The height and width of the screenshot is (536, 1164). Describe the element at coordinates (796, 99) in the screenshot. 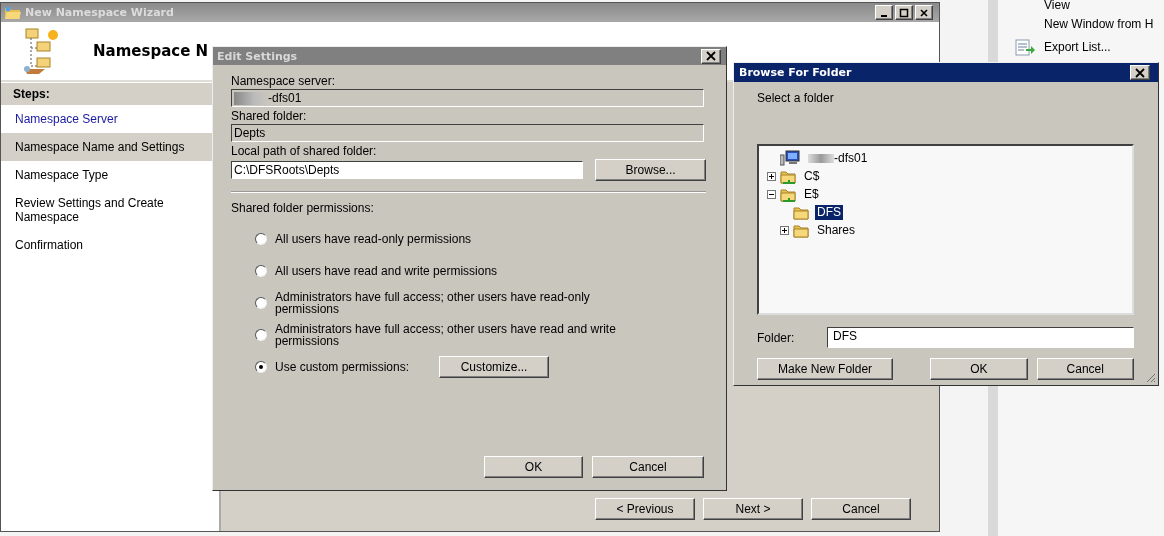

I see `prompt-text: Select a folder` at that location.